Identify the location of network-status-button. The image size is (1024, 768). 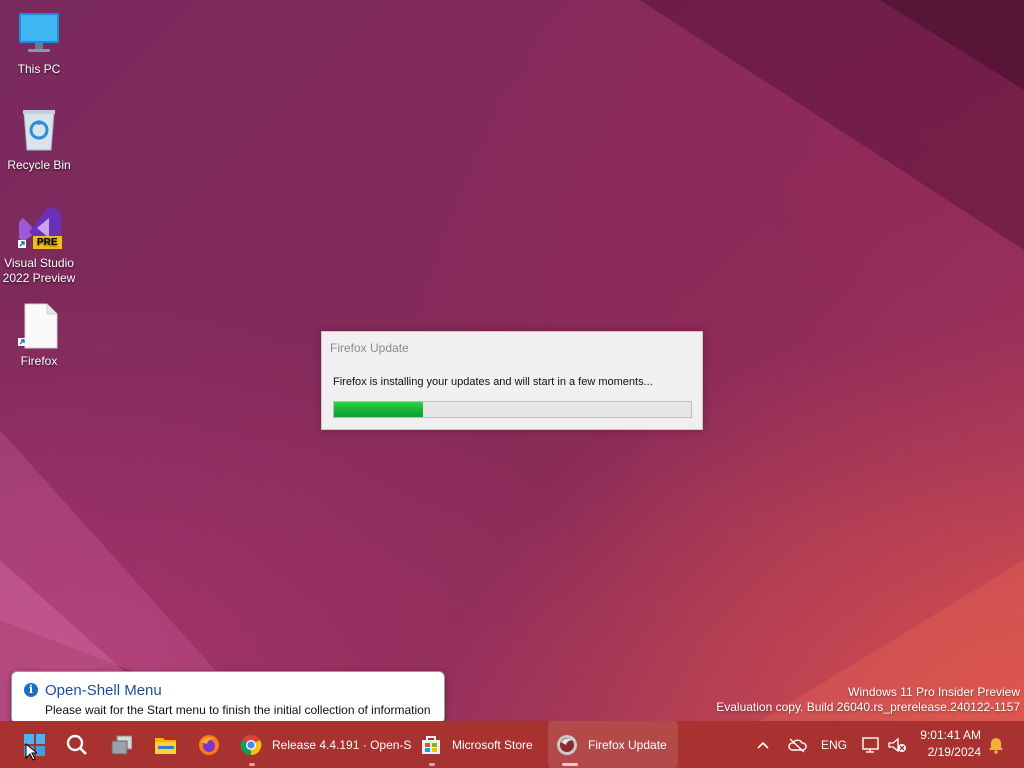
(797, 744).